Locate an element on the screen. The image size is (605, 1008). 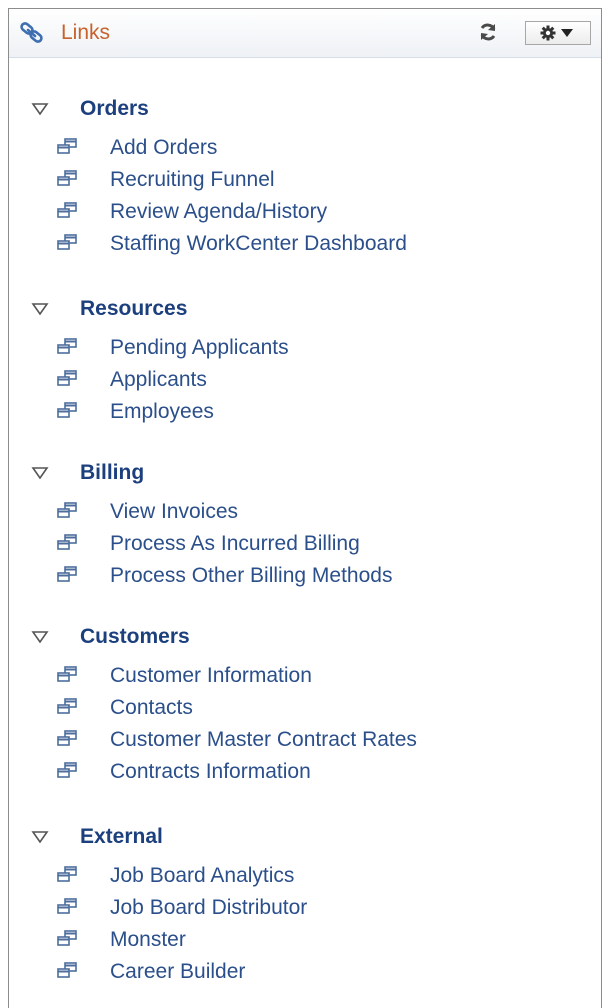
link-text: Process As Incurred Billing is located at coordinates (235, 544).